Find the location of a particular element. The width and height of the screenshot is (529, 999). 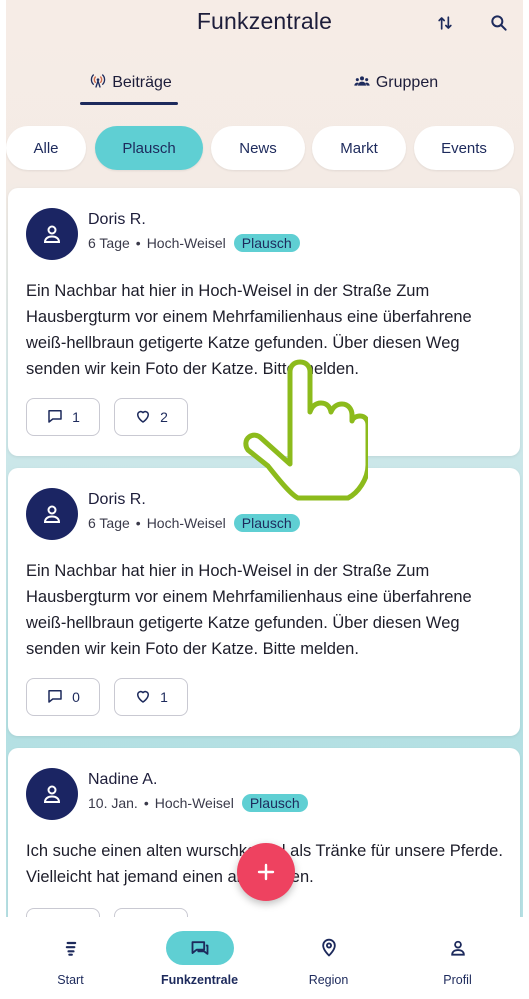

sort-icon is located at coordinates (445, 23).